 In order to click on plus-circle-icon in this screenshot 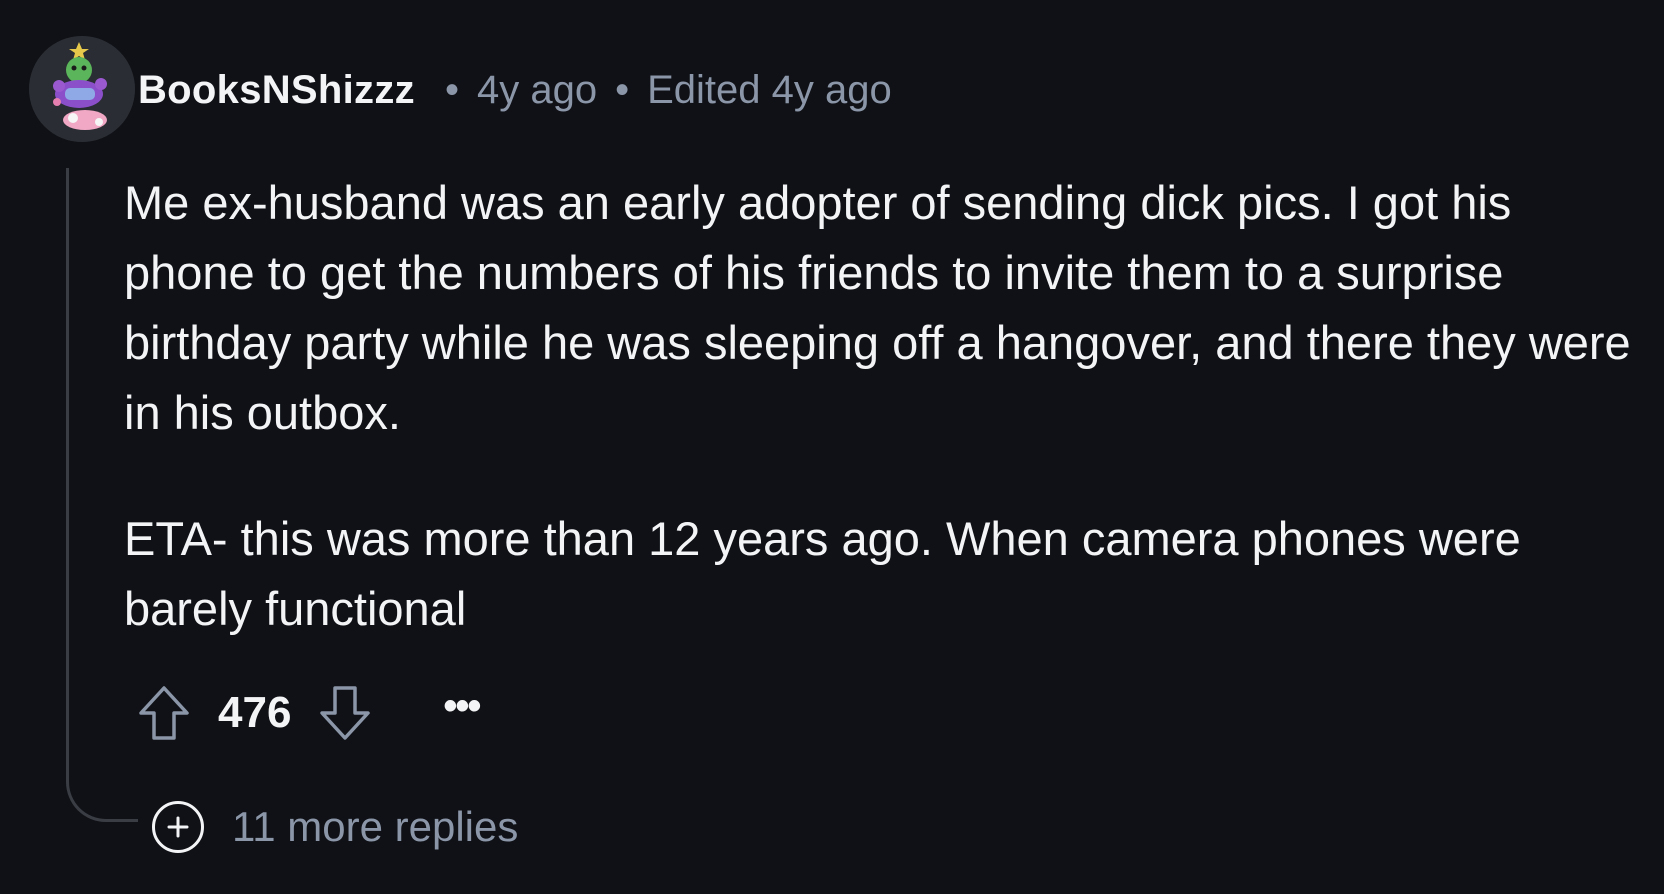, I will do `click(178, 827)`.